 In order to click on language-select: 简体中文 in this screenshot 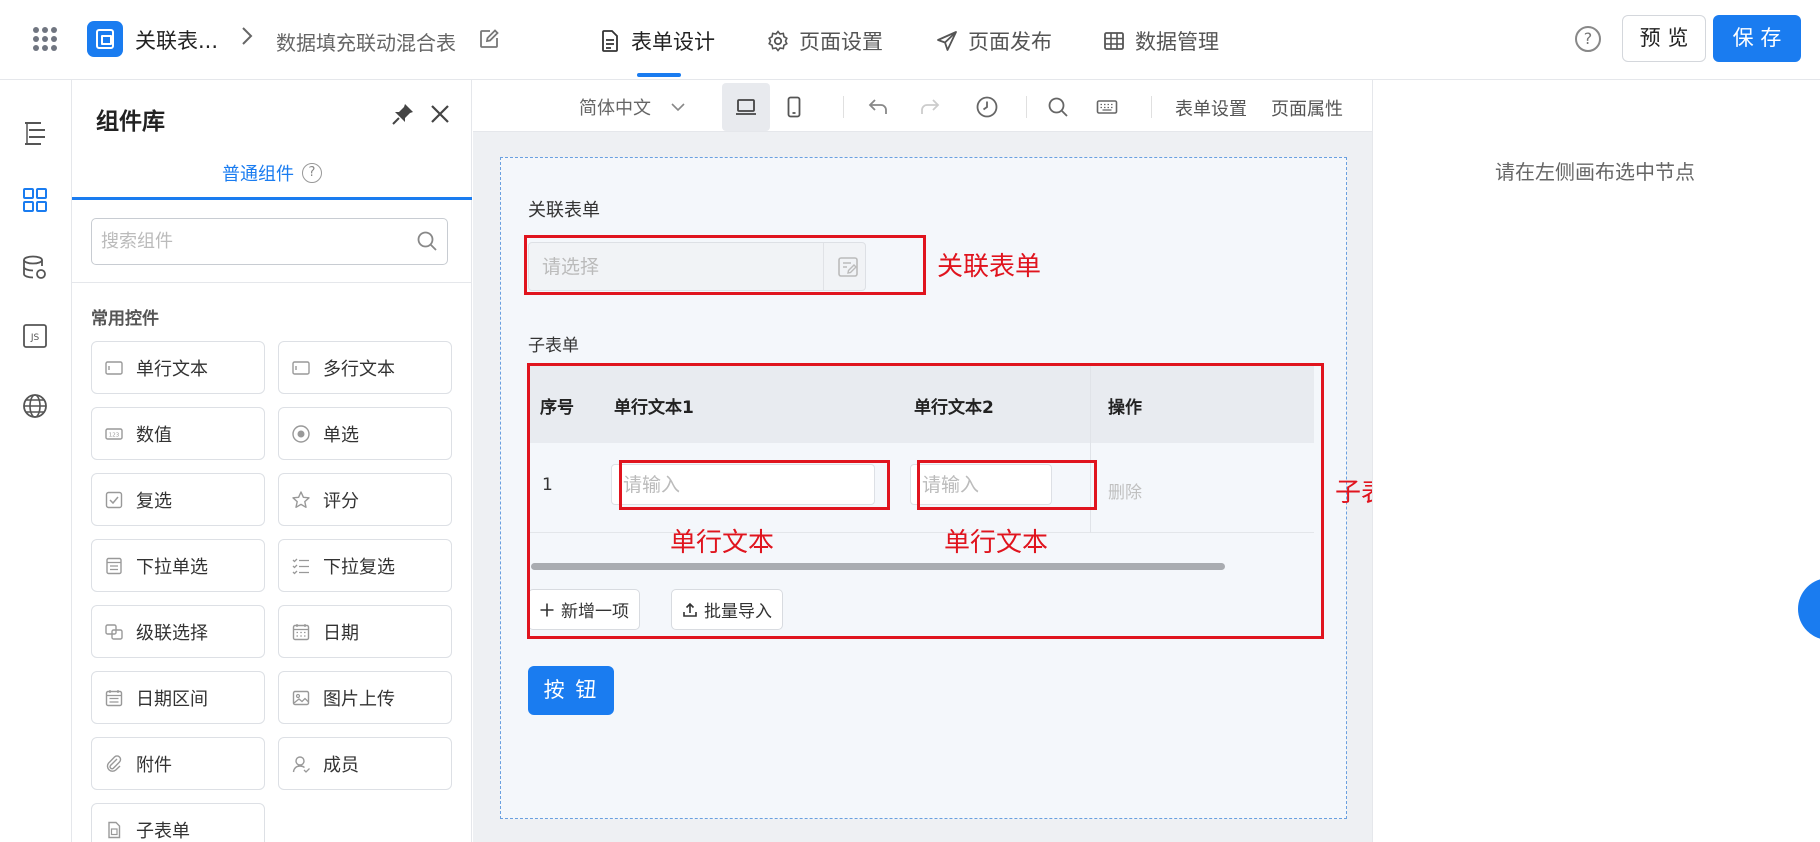, I will do `click(633, 107)`.